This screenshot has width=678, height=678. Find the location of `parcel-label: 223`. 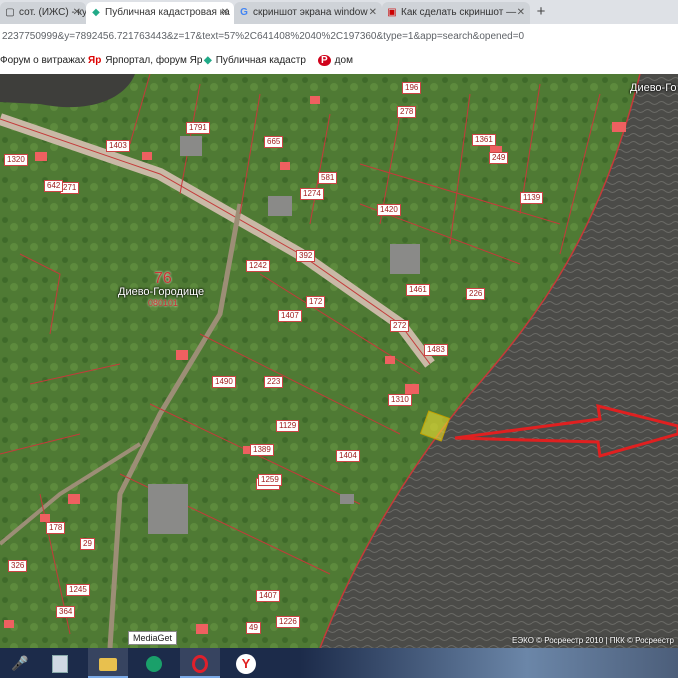

parcel-label: 223 is located at coordinates (274, 382).